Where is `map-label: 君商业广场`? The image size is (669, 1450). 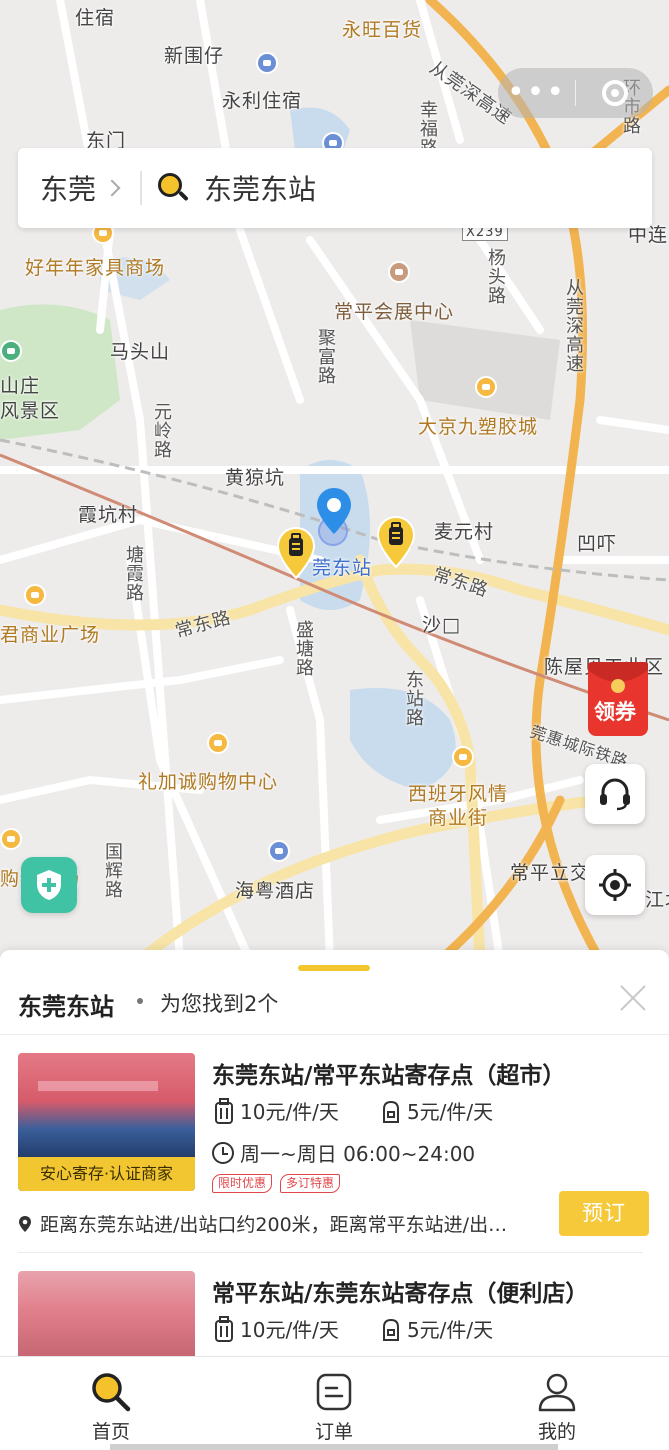 map-label: 君商业广场 is located at coordinates (50, 635).